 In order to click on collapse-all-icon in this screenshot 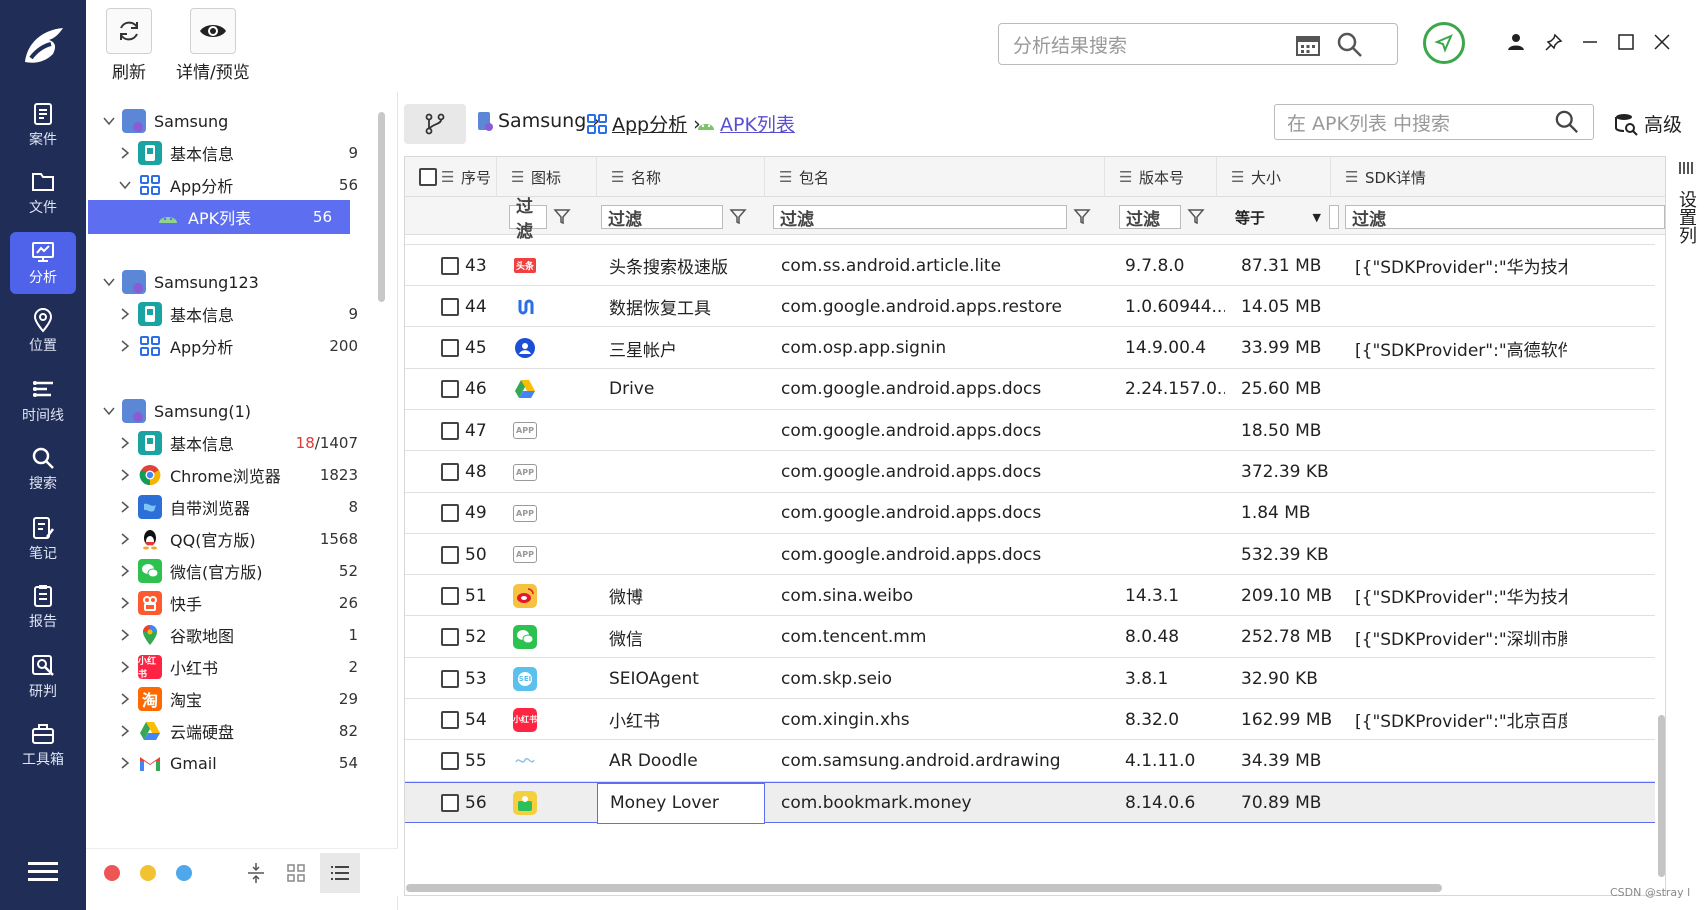, I will do `click(256, 873)`.